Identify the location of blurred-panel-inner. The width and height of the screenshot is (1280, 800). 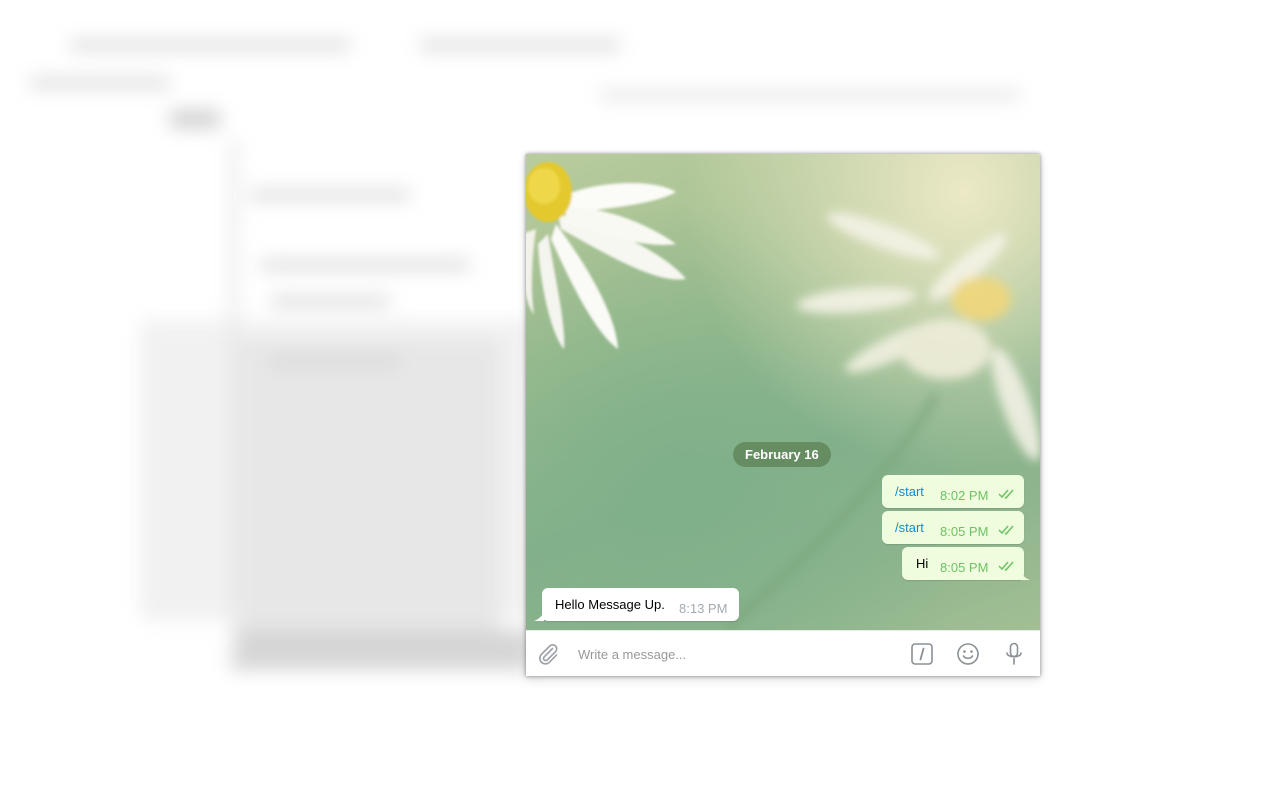
(370, 490).